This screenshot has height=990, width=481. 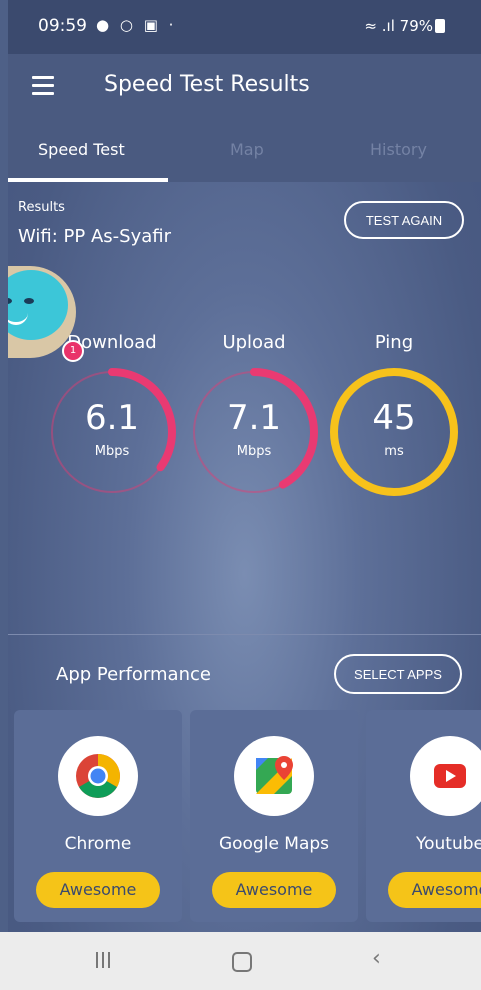 What do you see at coordinates (105, 962) in the screenshot?
I see `recents-icon` at bounding box center [105, 962].